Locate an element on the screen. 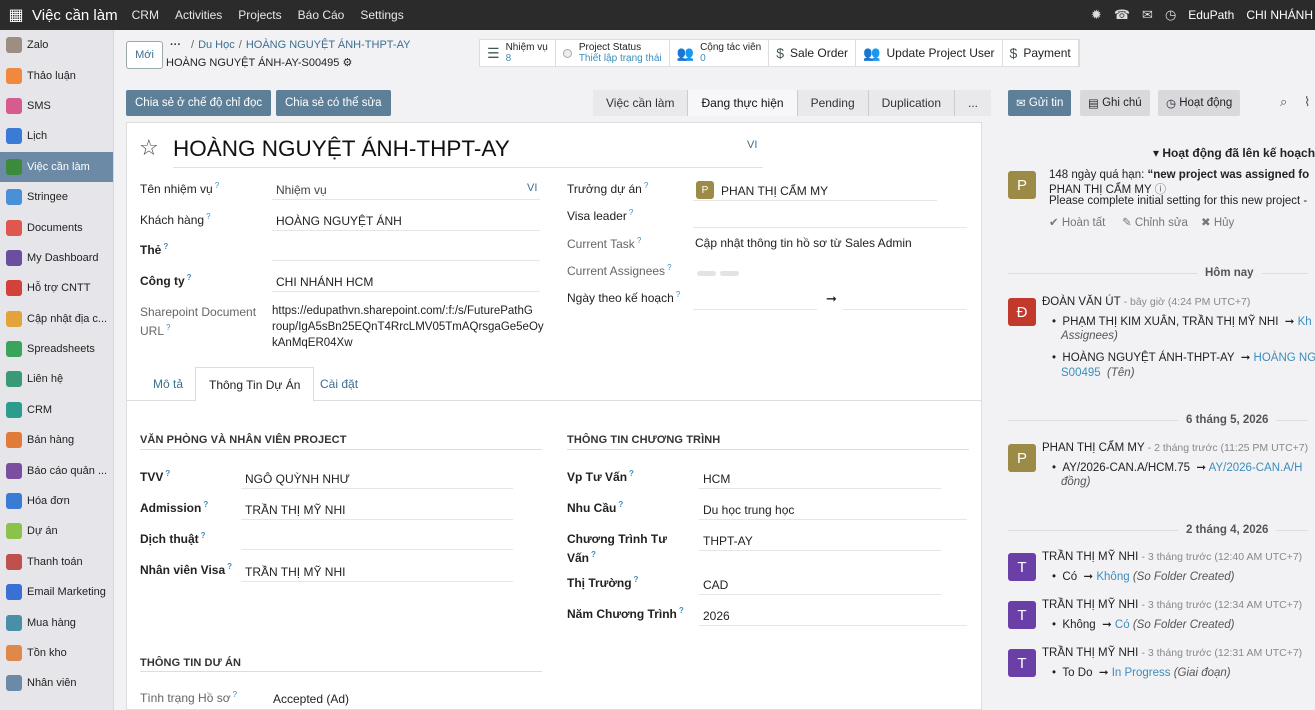  sidebar-item: My Dashboard is located at coordinates (56, 258).